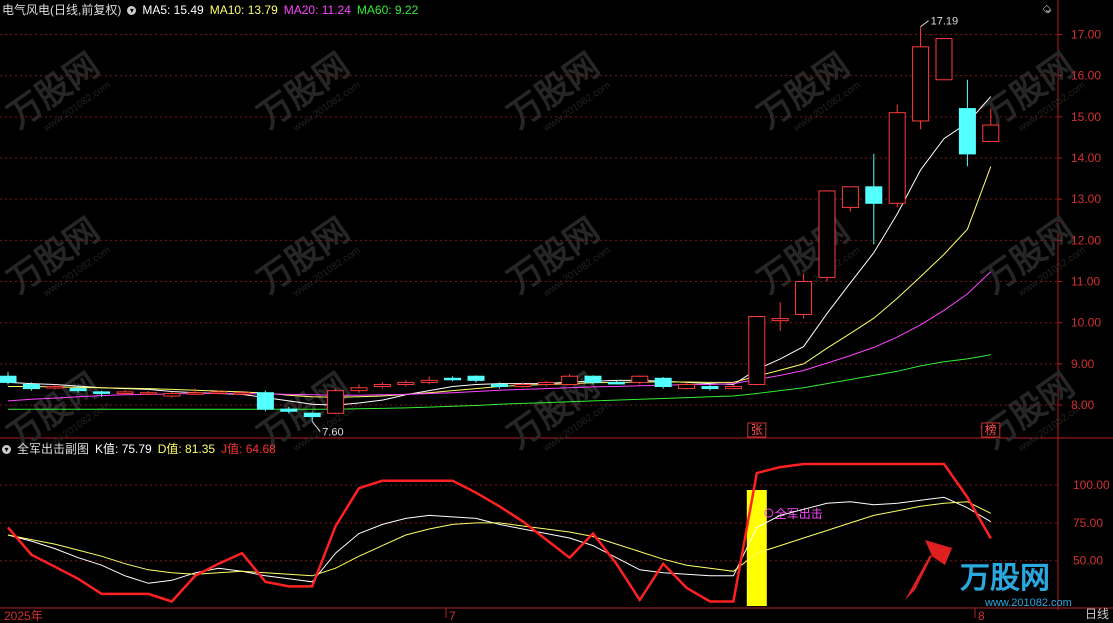  What do you see at coordinates (499, 539) in the screenshot?
I see `d-line` at bounding box center [499, 539].